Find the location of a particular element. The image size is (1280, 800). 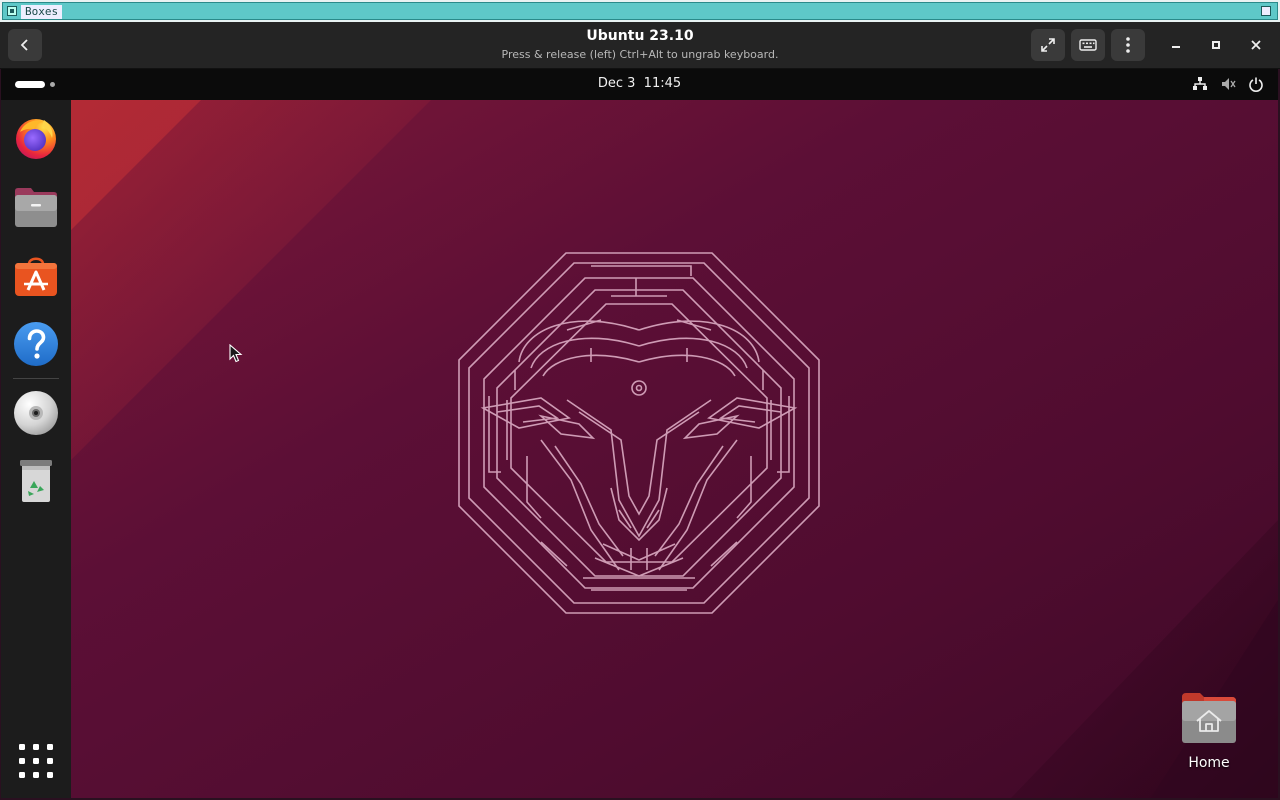

help-icon is located at coordinates (36, 344).